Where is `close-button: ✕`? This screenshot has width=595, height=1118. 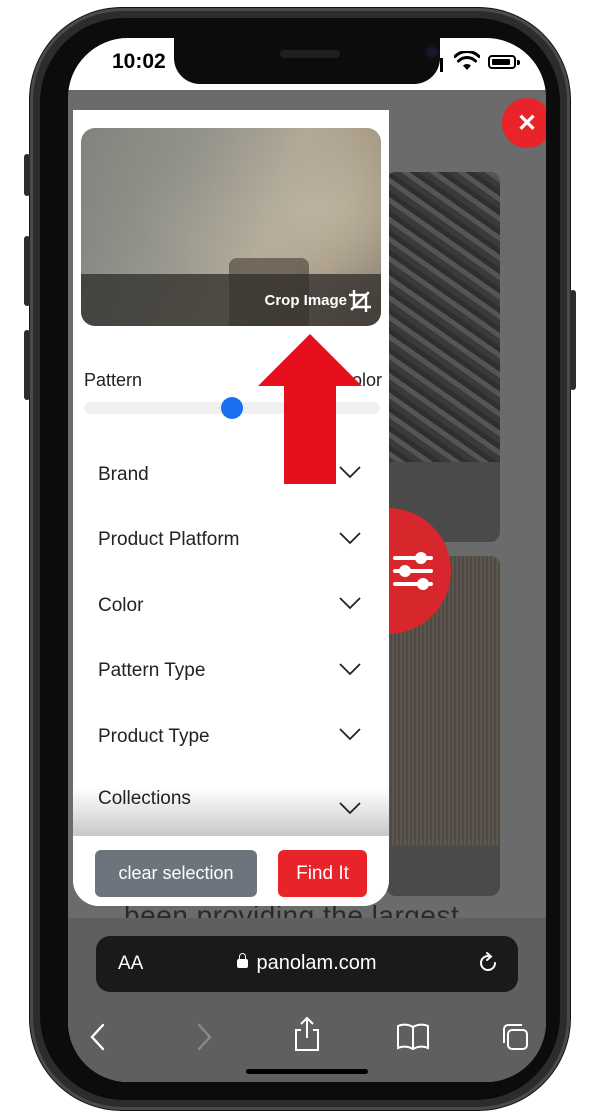 close-button: ✕ is located at coordinates (524, 123).